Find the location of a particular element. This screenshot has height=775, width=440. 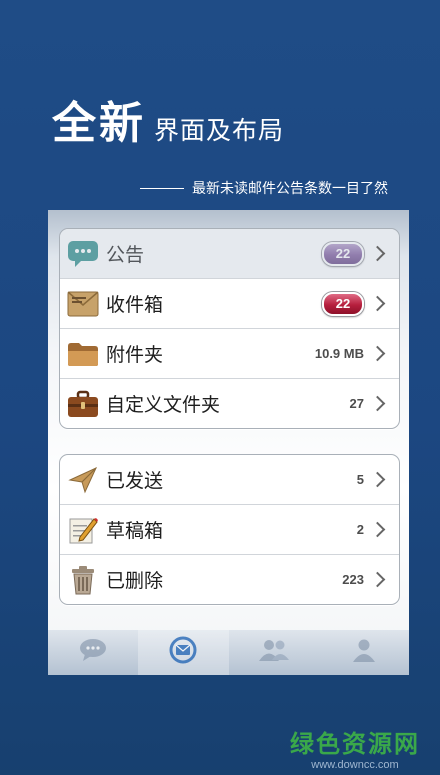

headline-big: 全新 is located at coordinates (99, 123).